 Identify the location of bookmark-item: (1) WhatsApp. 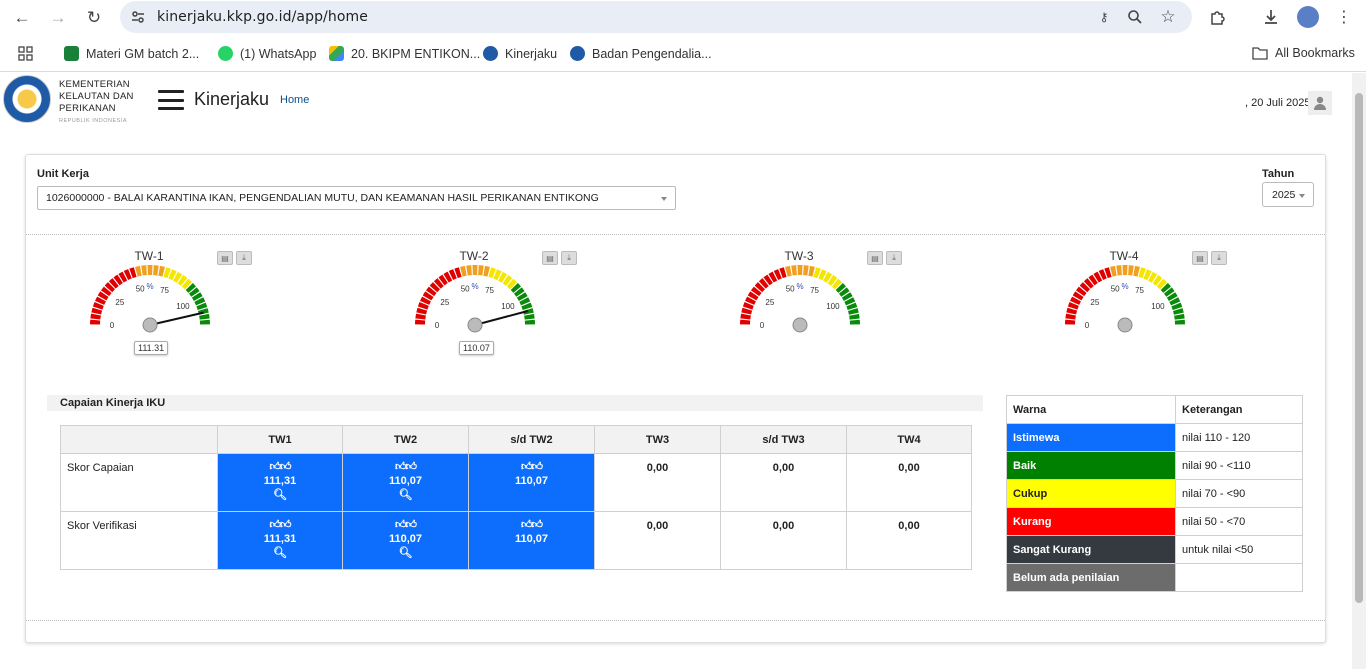
(267, 53).